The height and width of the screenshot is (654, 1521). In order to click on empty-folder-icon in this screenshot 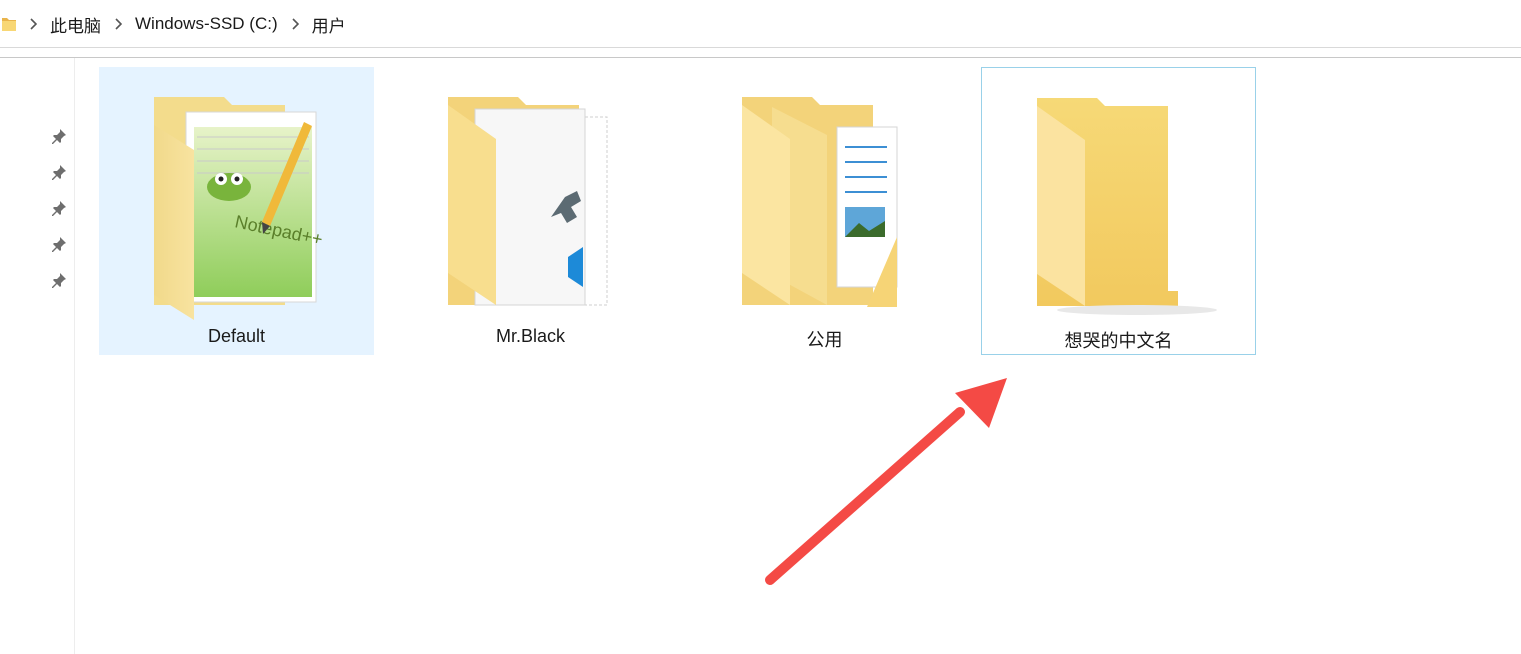, I will do `click(1127, 206)`.